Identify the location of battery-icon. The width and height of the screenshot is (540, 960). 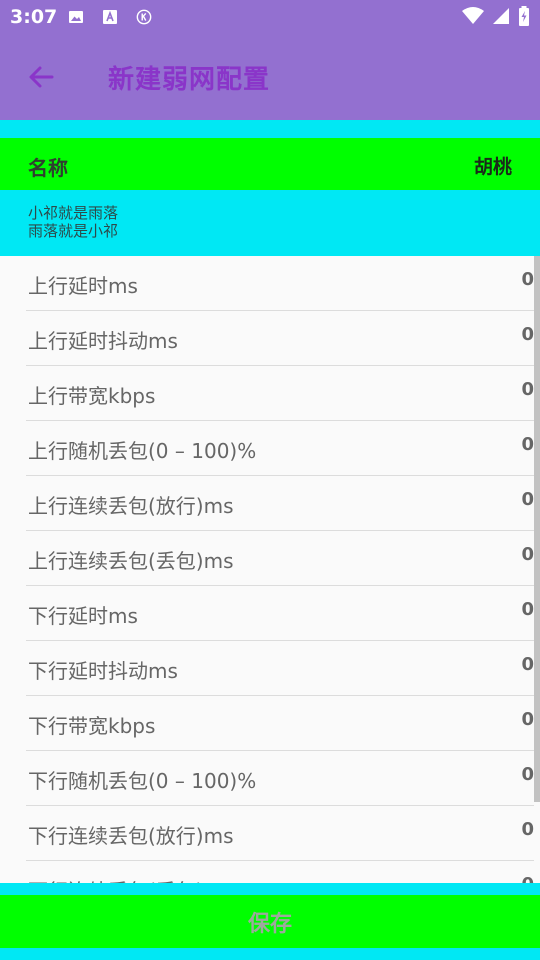
(524, 18).